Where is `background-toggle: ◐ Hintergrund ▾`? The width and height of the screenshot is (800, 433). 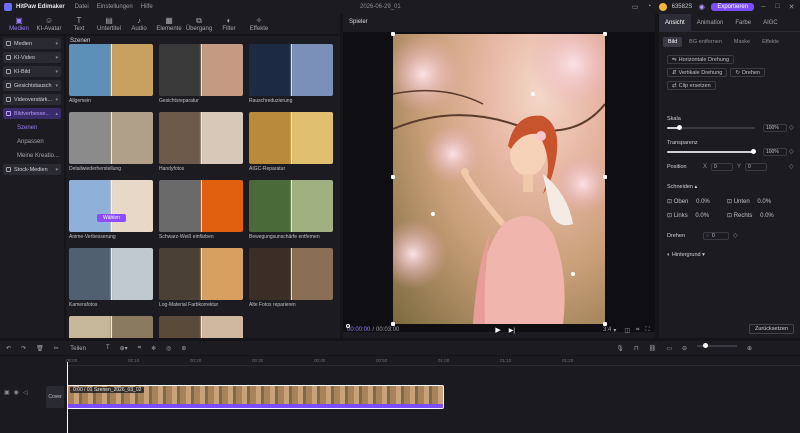
background-toggle: ◐ Hintergrund ▾ is located at coordinates (686, 255).